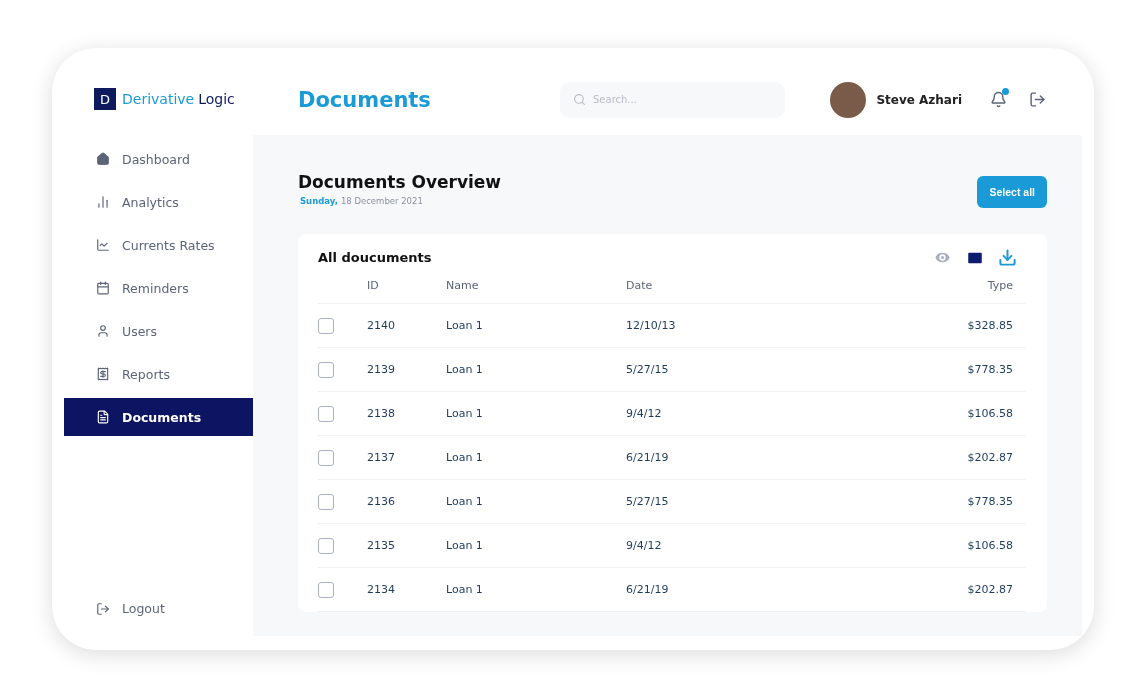  Describe the element at coordinates (216, 99) in the screenshot. I see `brand-name: Logic` at that location.